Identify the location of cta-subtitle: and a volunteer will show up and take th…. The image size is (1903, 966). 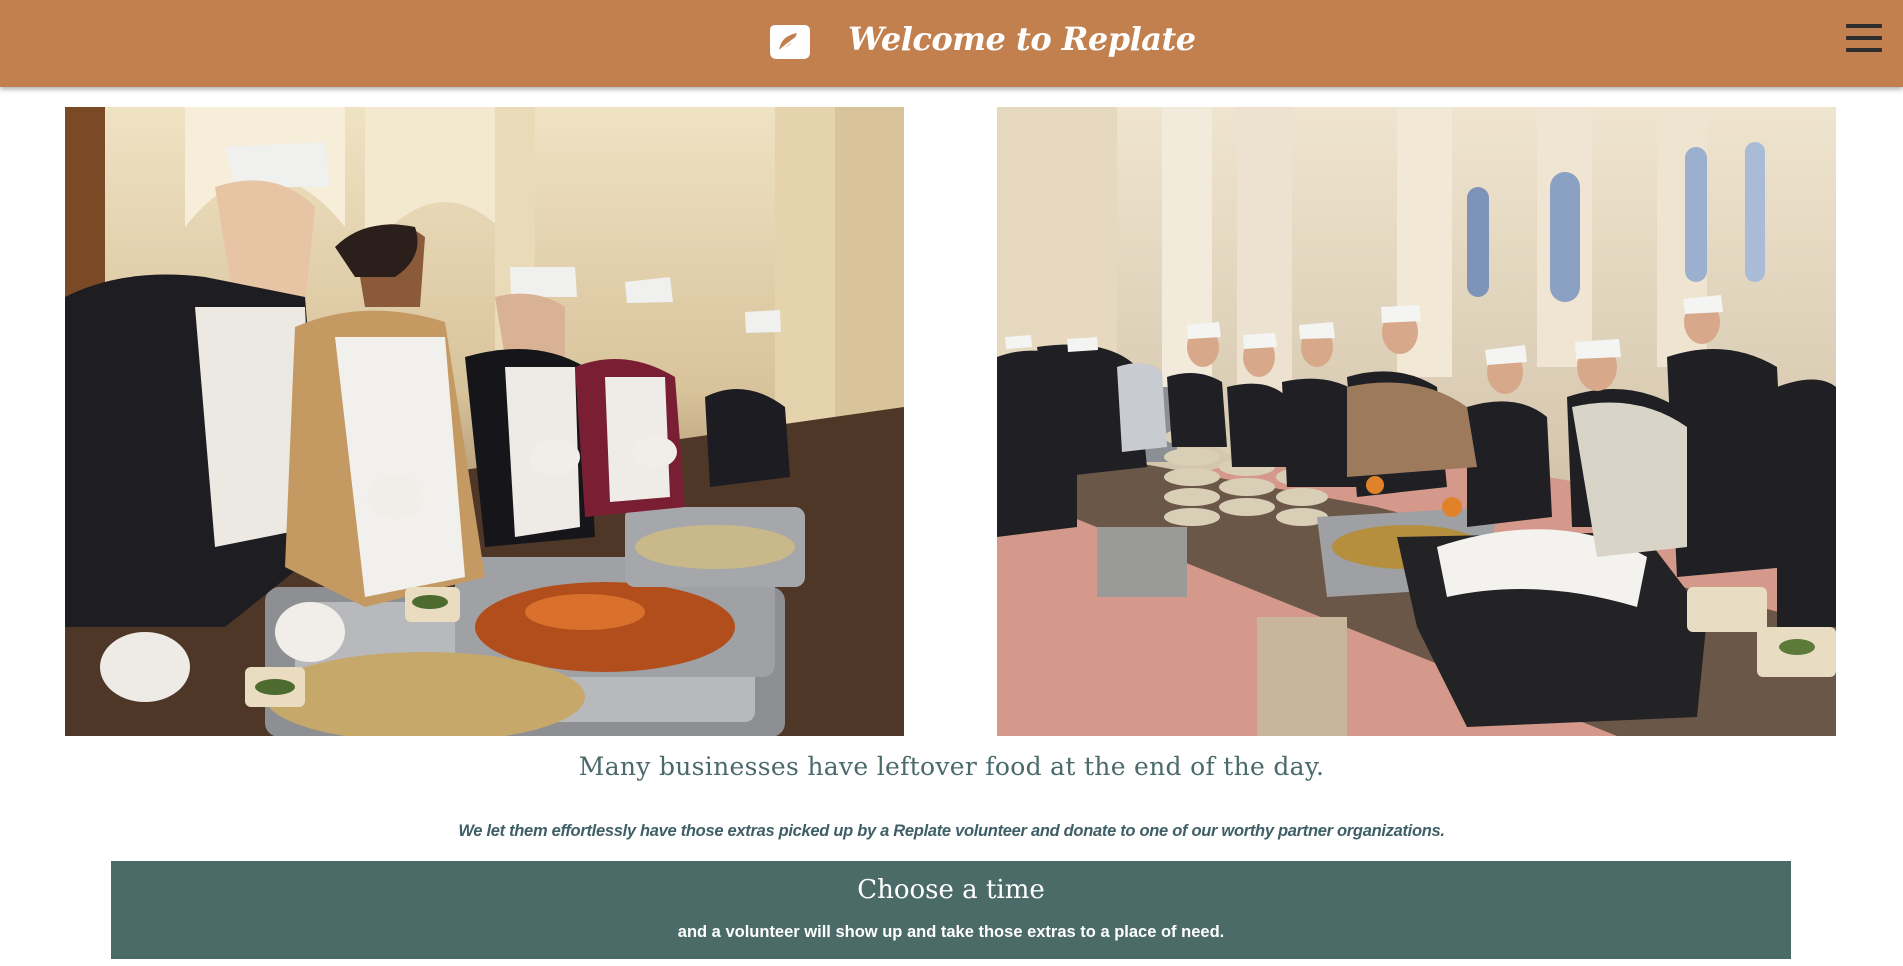
(951, 932).